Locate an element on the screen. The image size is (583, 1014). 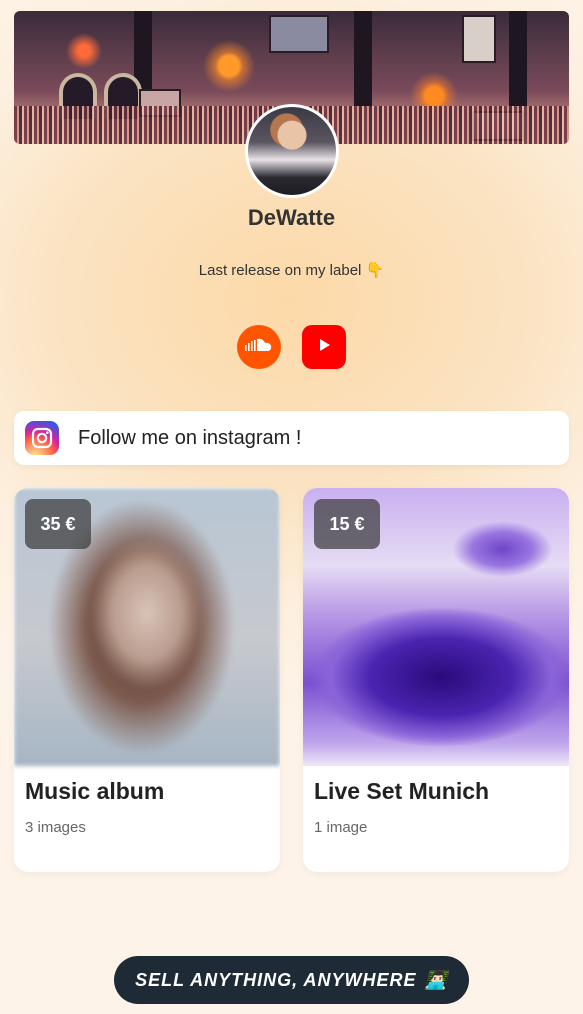
product-title: Live Set Munich is located at coordinates (402, 791).